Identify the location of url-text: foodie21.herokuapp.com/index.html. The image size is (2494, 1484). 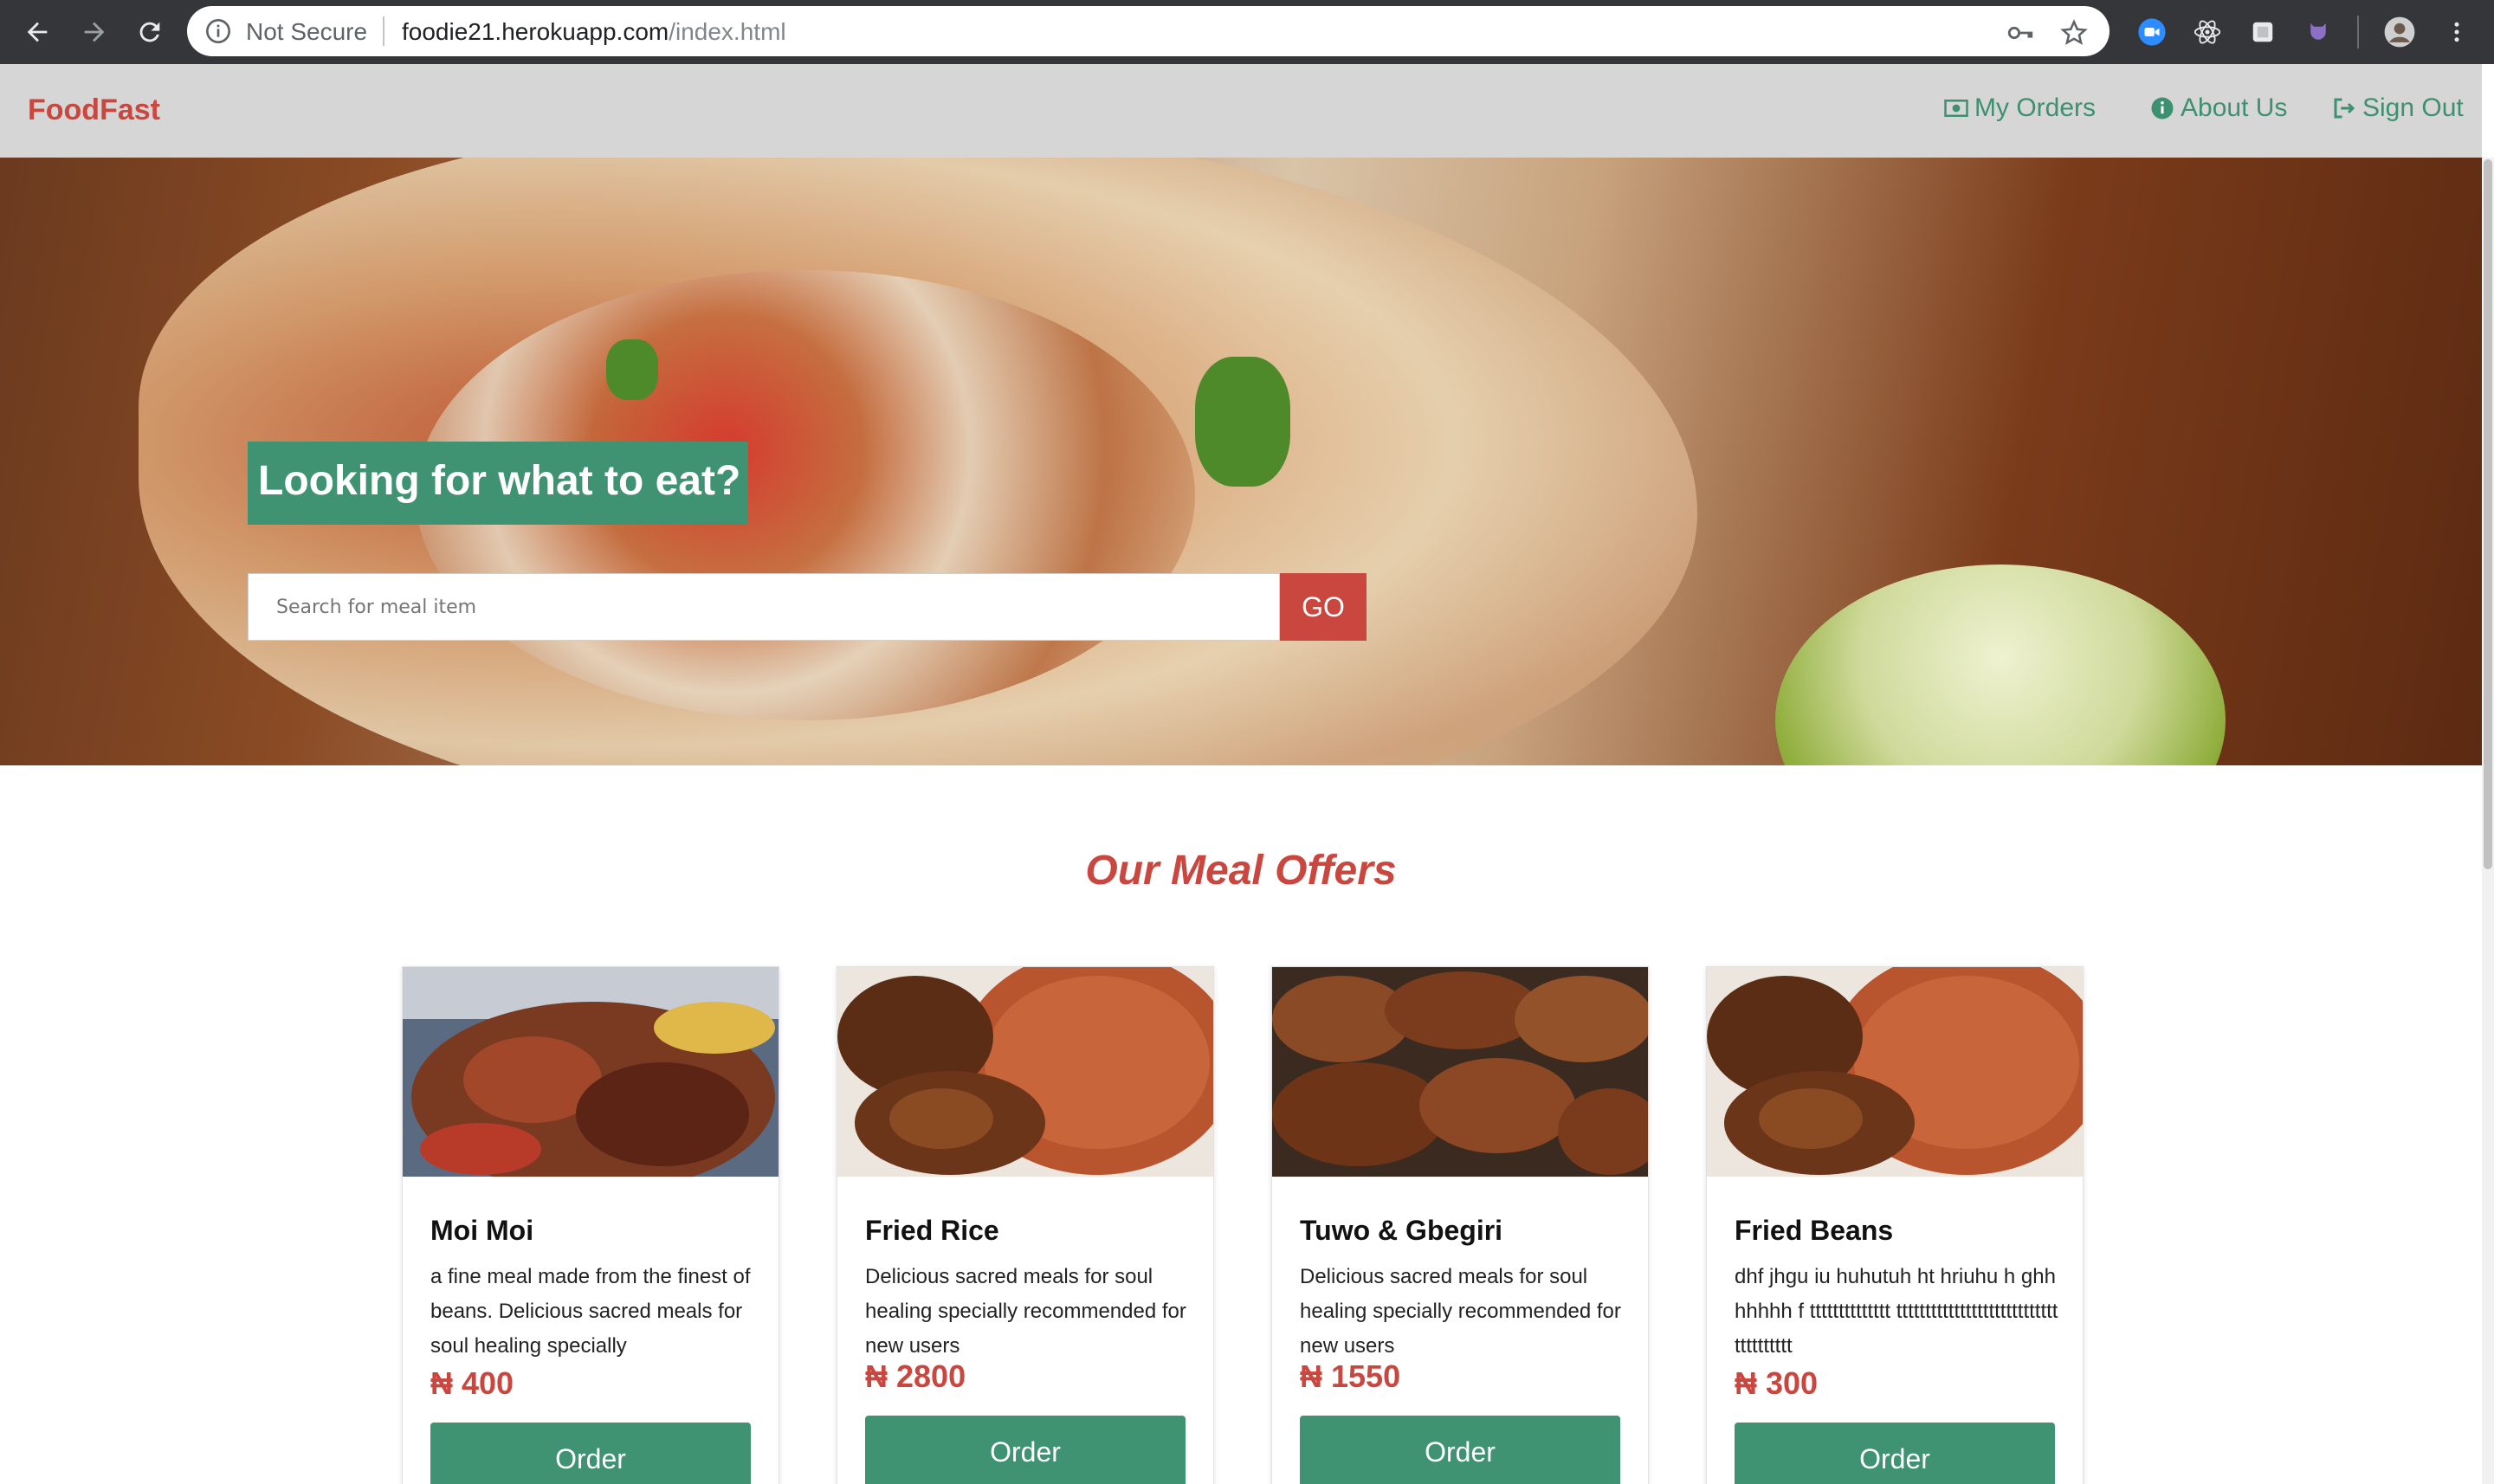
(594, 32).